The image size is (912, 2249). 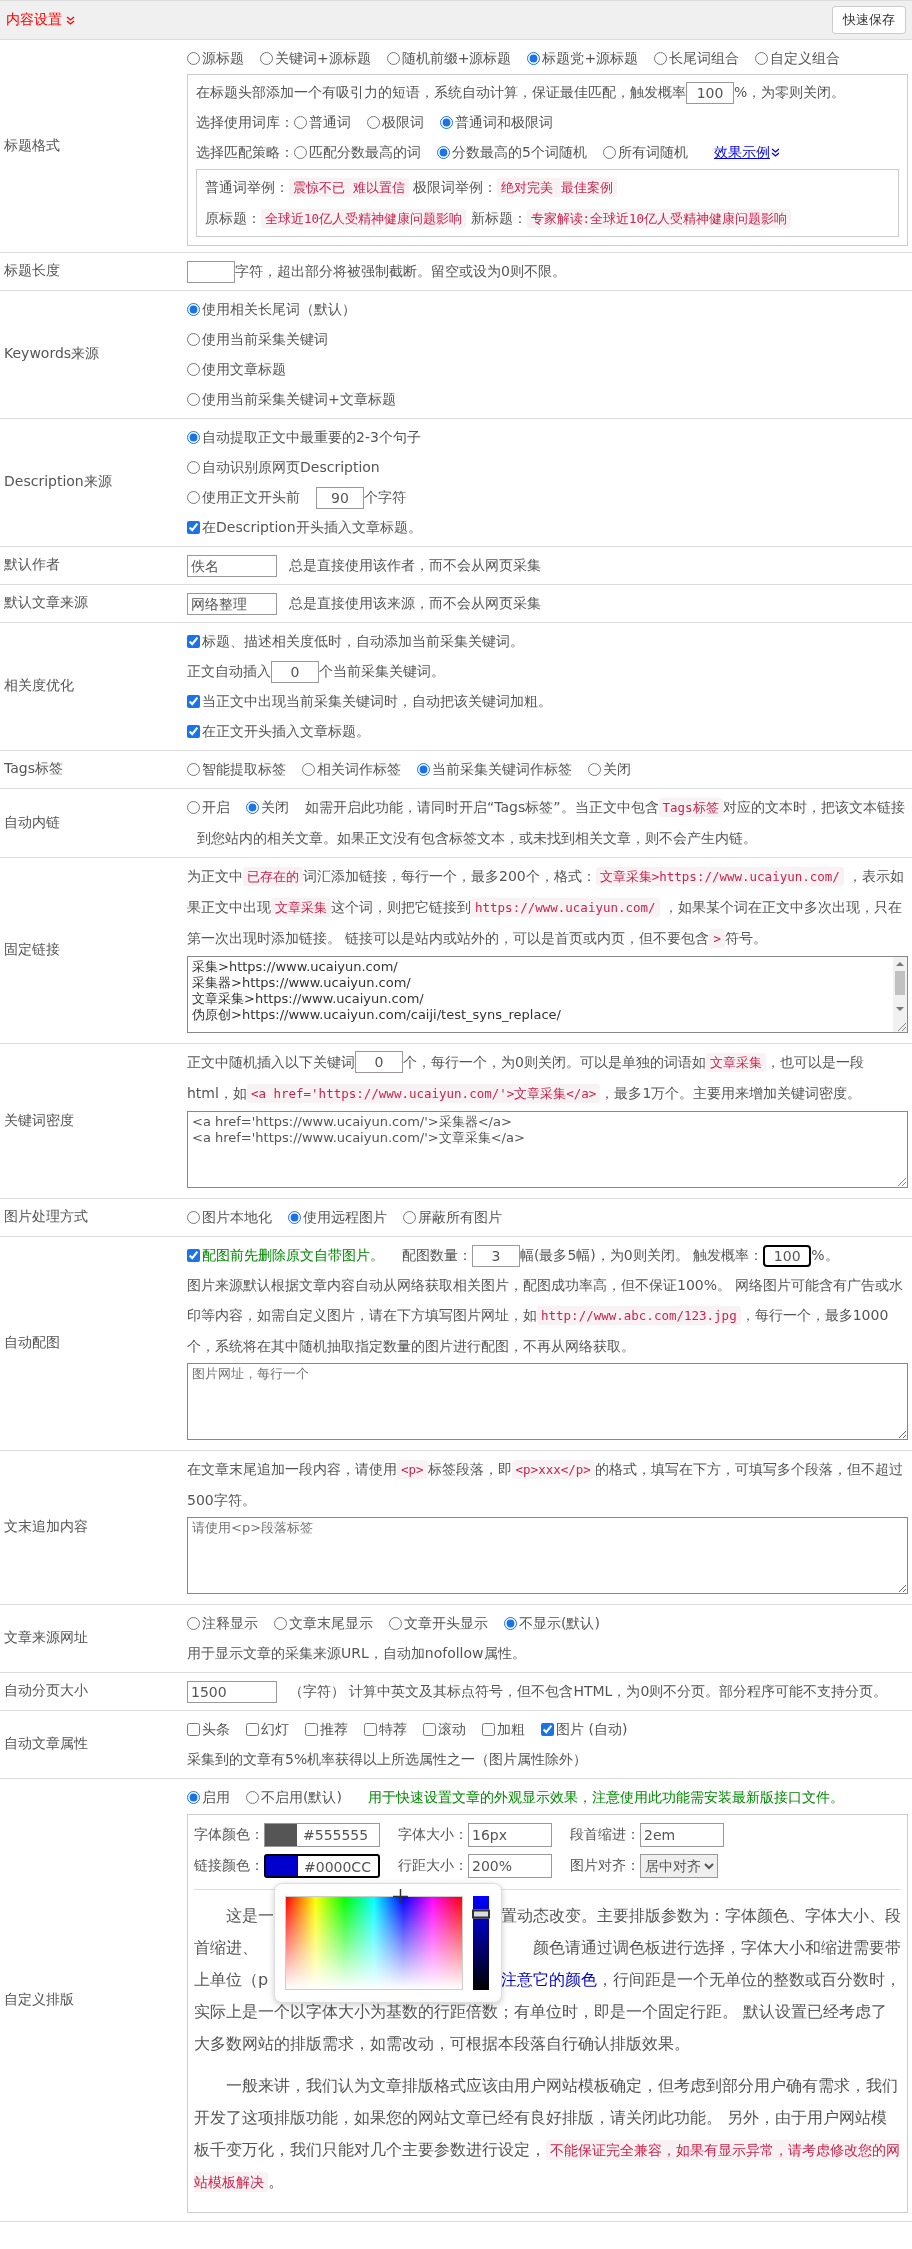 What do you see at coordinates (208, 807) in the screenshot?
I see `radio-option: 开启` at bounding box center [208, 807].